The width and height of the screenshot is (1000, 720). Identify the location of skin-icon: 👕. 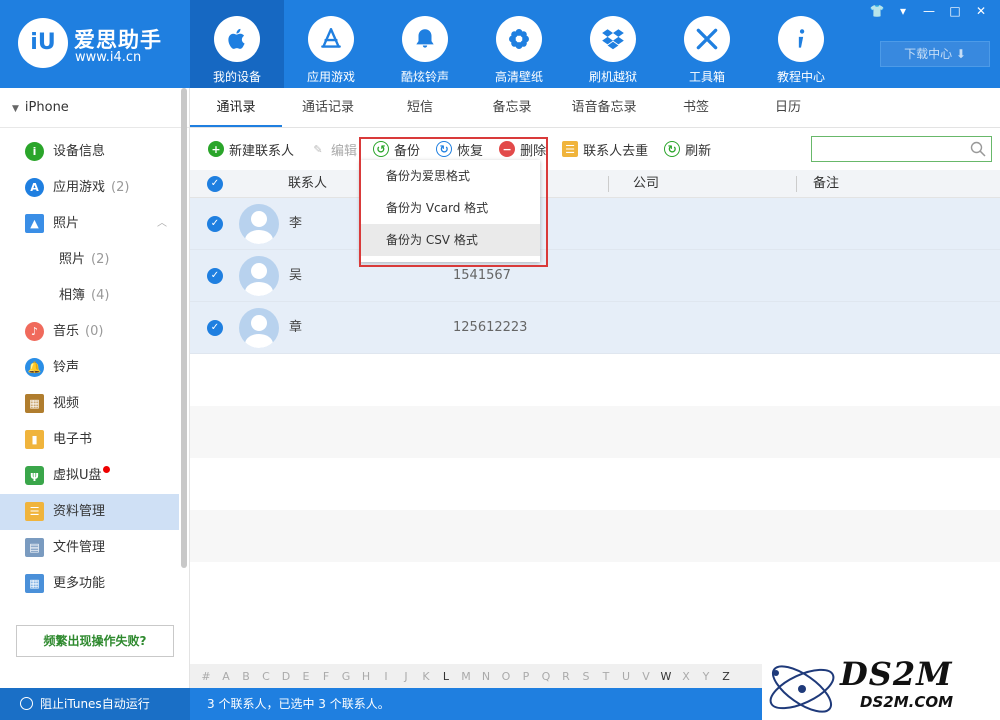
(877, 11).